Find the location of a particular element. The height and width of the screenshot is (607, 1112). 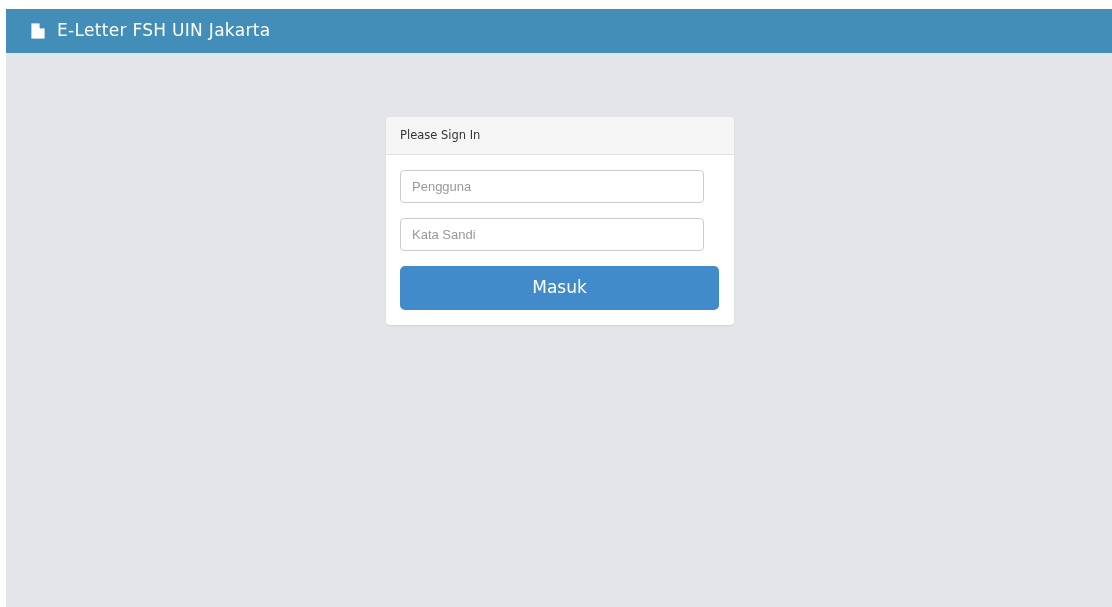

login-button: Masuk is located at coordinates (559, 288).